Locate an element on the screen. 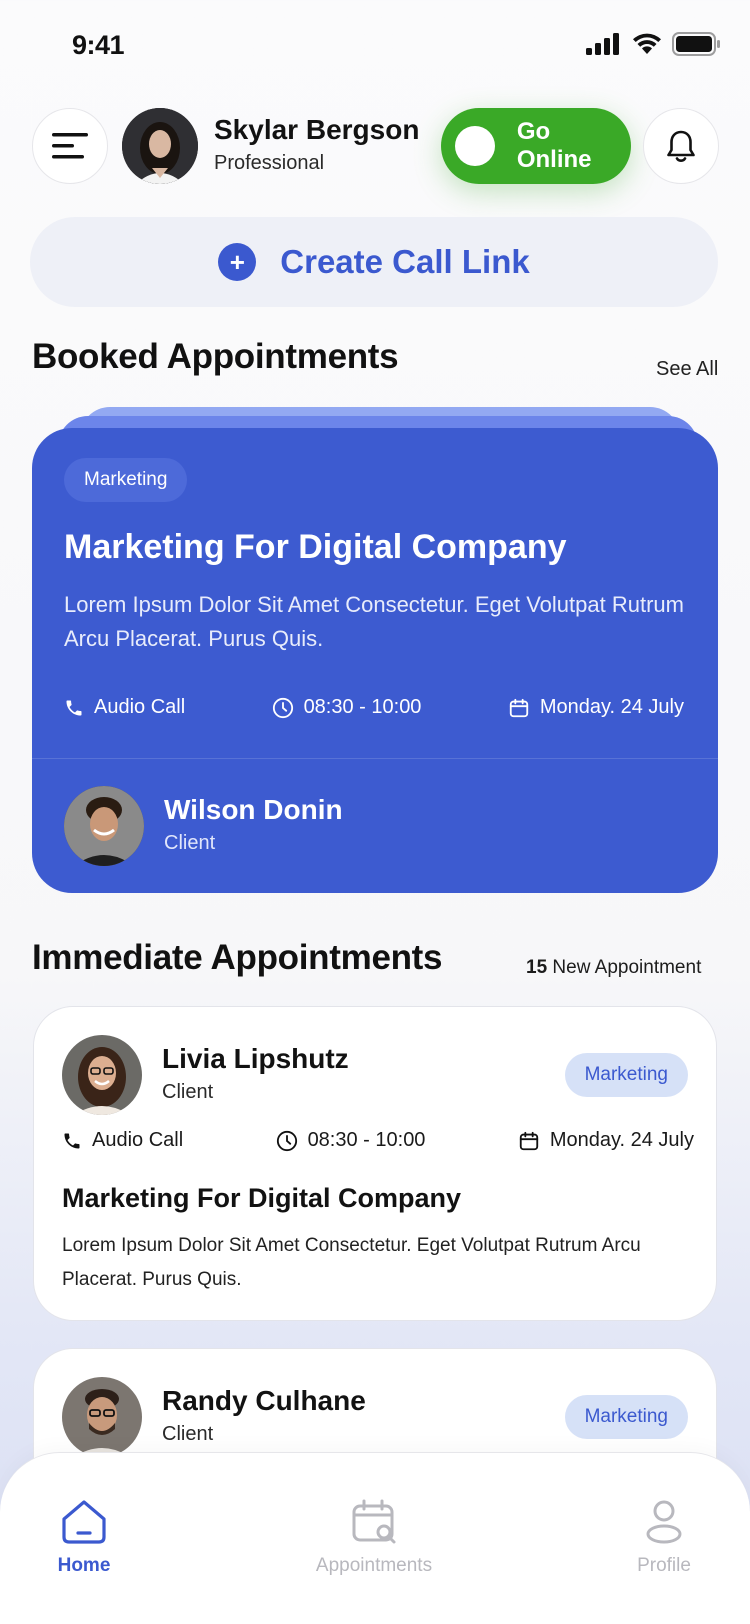 Image resolution: width=750 pixels, height=1624 pixels. user-avatar is located at coordinates (160, 146).